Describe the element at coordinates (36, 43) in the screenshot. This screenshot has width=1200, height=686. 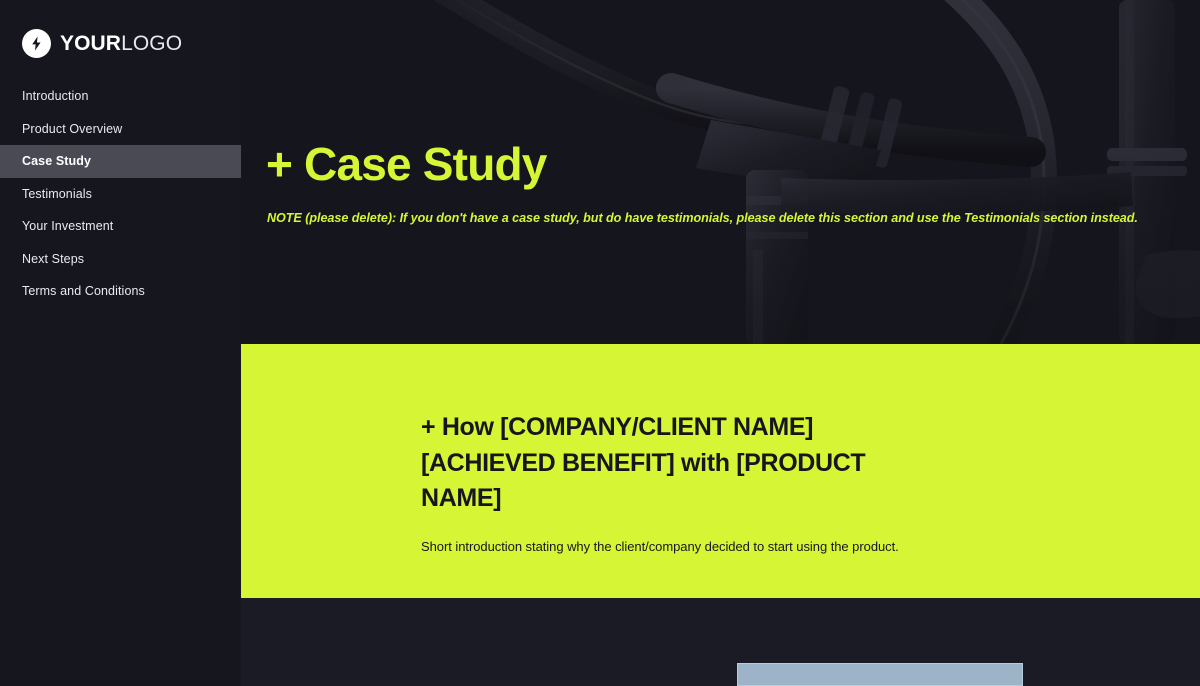
I see `lightning-bolt-icon` at that location.